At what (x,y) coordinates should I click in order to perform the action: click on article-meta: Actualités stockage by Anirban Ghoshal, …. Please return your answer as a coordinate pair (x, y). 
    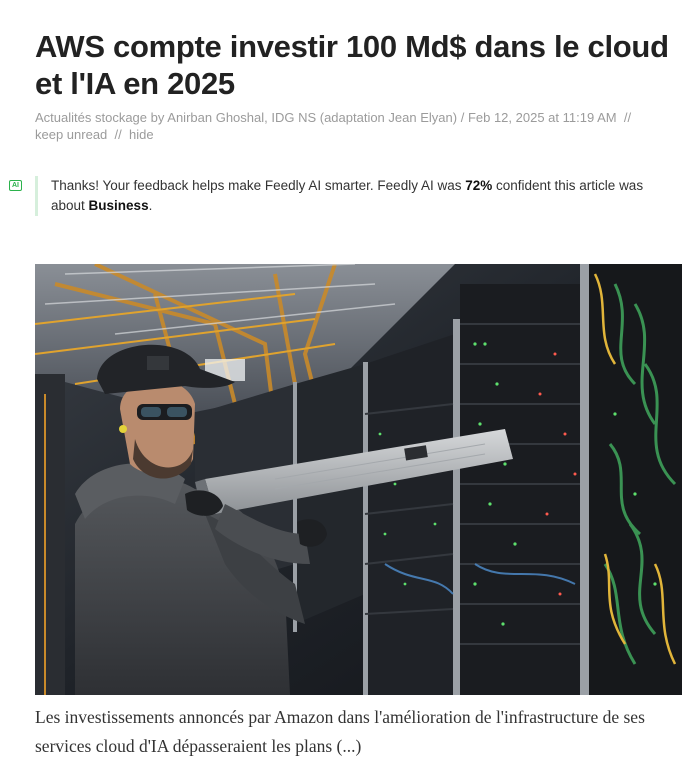
    Looking at the image, I should click on (345, 126).